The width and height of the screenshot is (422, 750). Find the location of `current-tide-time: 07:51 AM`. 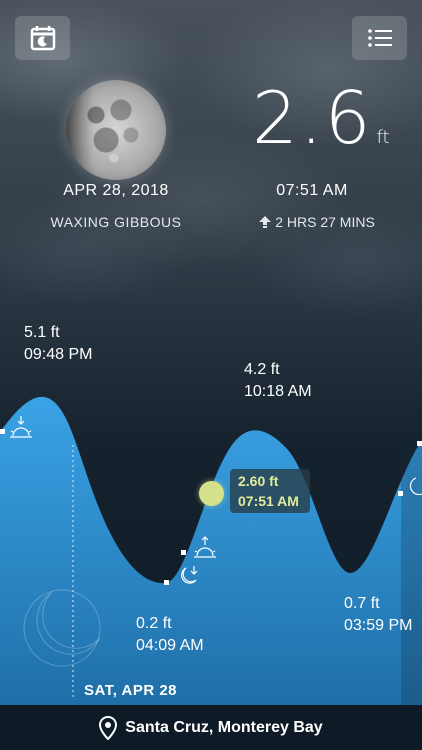

current-tide-time: 07:51 AM is located at coordinates (268, 501).